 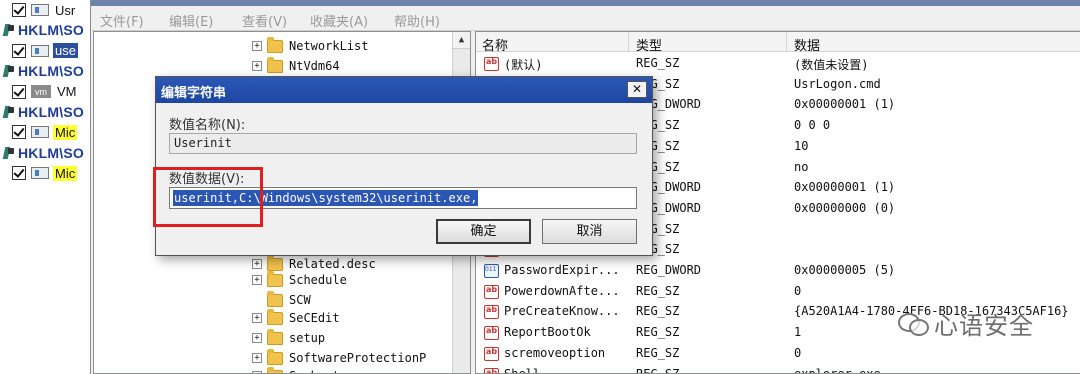 I want to click on tree-node: + setup, so click(x=288, y=338).